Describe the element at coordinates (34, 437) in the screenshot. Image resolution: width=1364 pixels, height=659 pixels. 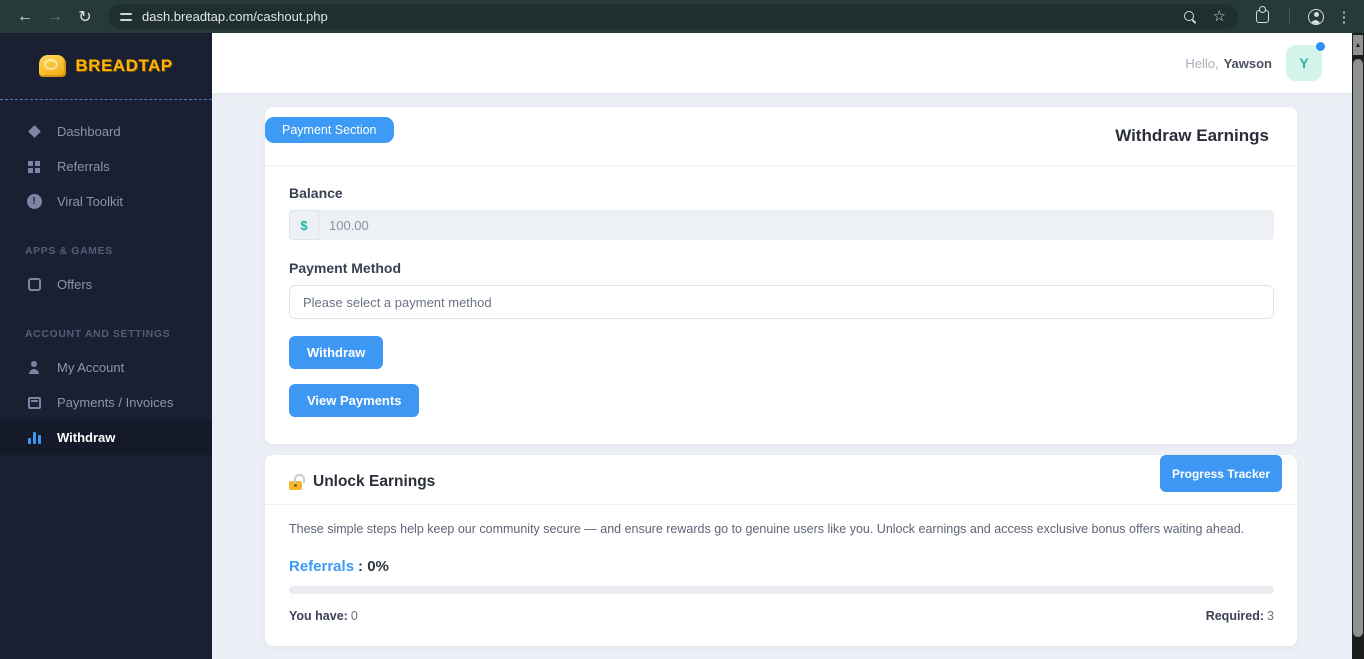
I see `withdraw-icon` at that location.